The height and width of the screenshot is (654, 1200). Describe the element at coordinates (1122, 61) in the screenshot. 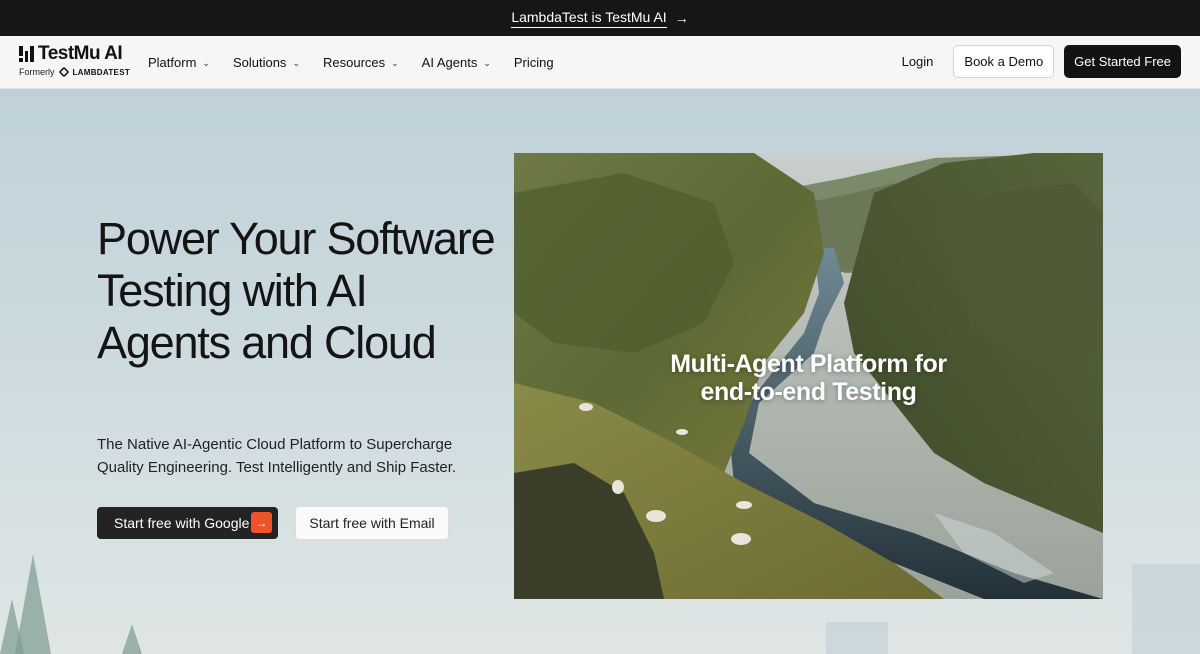

I see `get-started-button: Get Started Free` at that location.